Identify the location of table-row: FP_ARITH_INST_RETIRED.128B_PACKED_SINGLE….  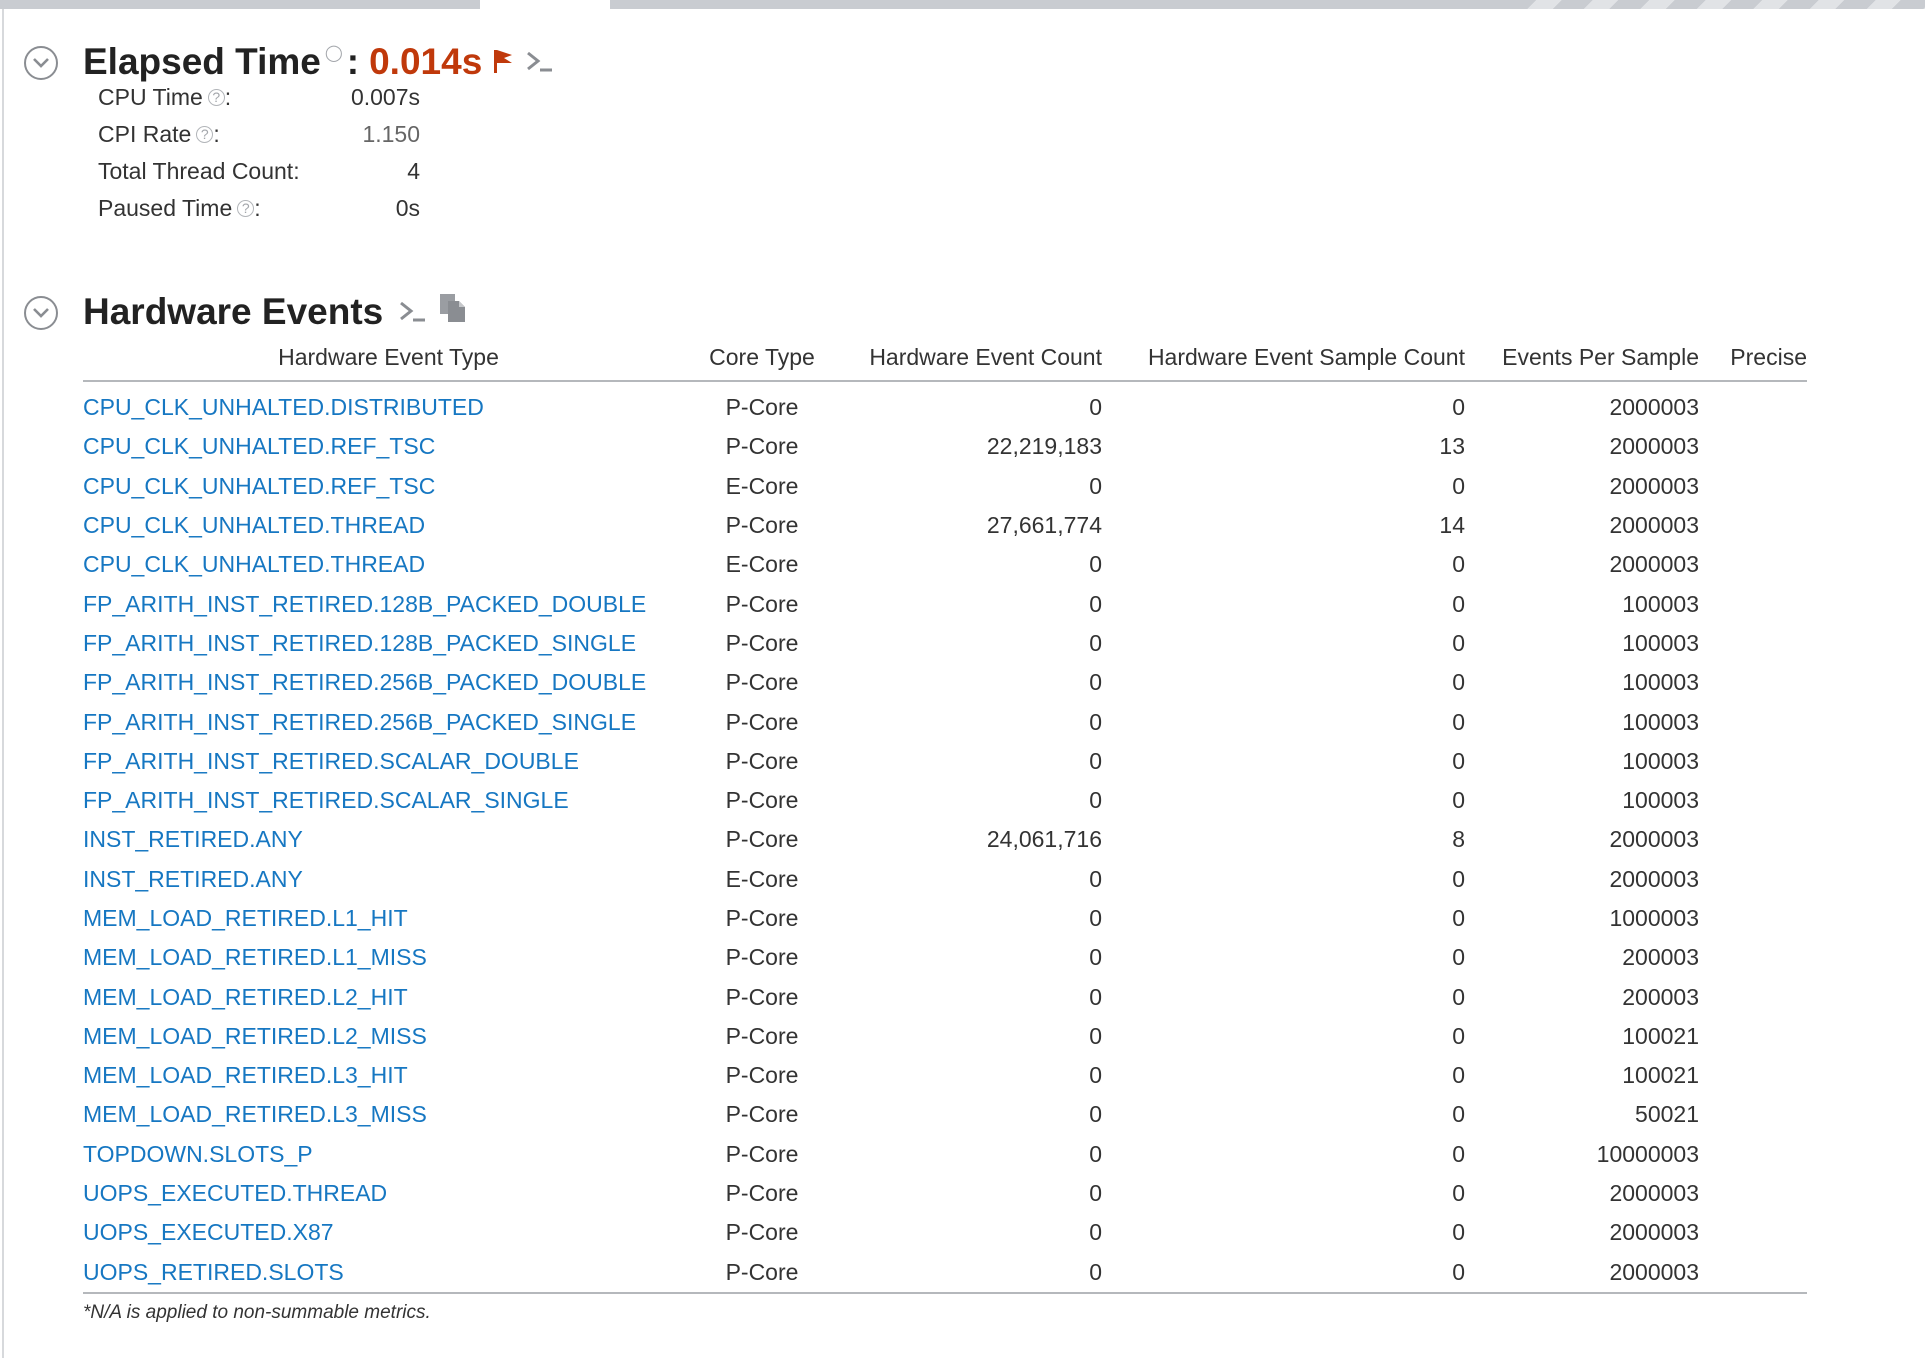
(945, 643).